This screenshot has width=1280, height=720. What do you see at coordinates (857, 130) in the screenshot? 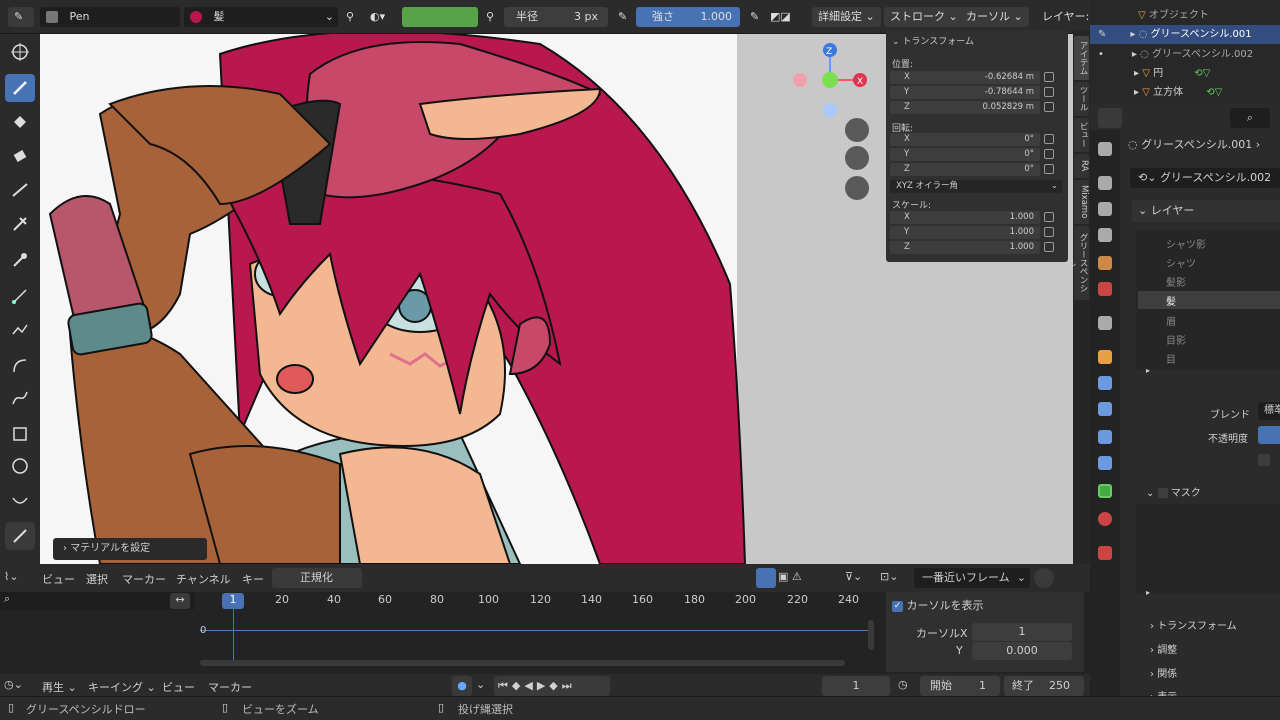
I see `zoom-icon` at bounding box center [857, 130].